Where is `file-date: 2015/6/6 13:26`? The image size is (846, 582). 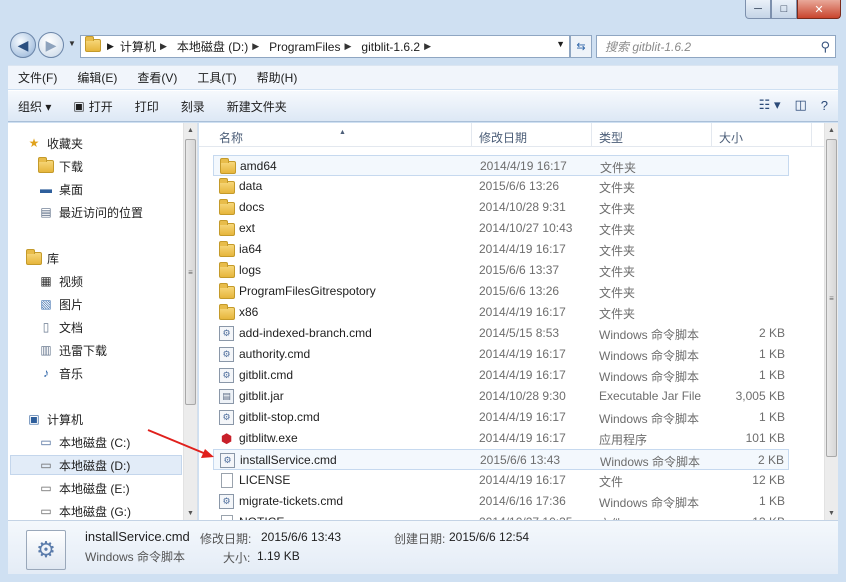
file-date: 2015/6/6 13:26 is located at coordinates (519, 291).